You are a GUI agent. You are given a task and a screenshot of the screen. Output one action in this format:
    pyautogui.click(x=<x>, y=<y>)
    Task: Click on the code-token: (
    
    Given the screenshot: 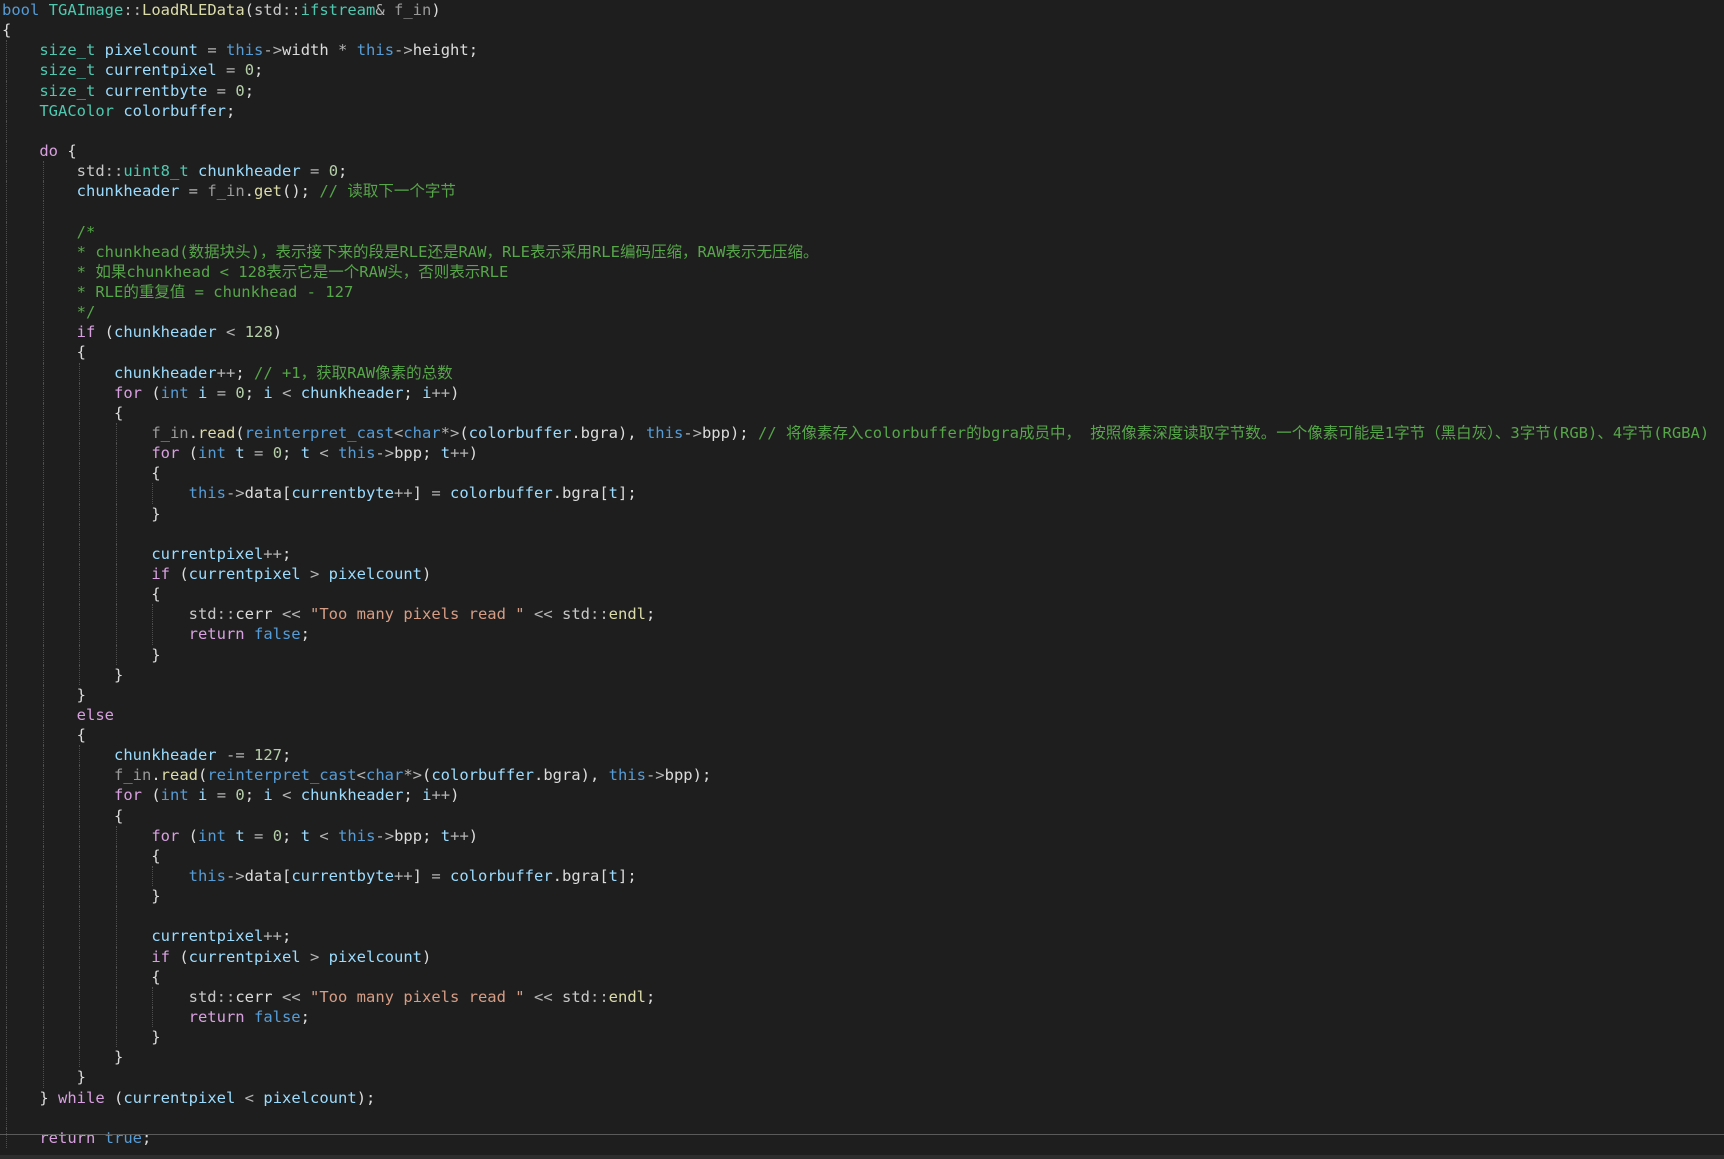 What is the action you would take?
    pyautogui.click(x=151, y=795)
    